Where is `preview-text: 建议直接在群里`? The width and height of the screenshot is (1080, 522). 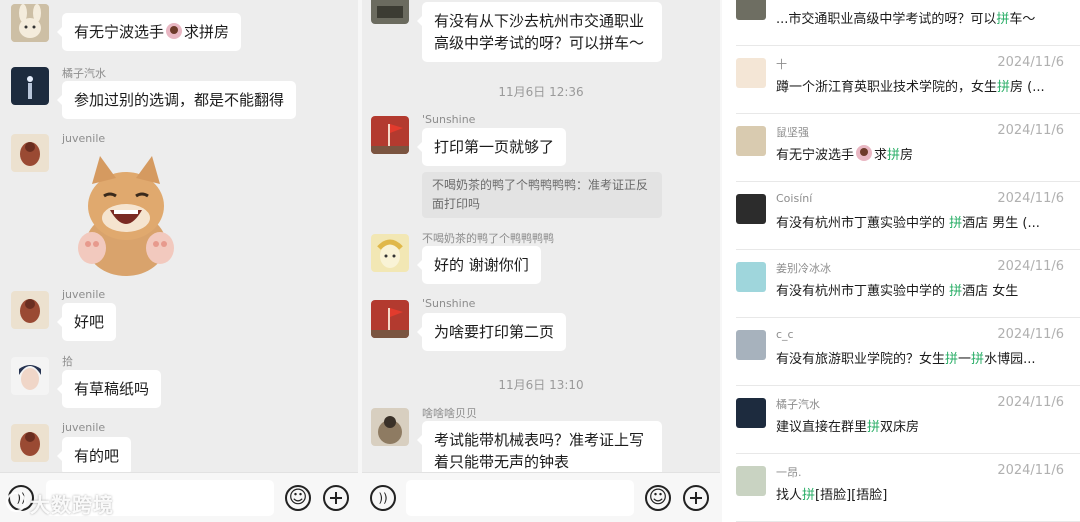 preview-text: 建议直接在群里 is located at coordinates (822, 427).